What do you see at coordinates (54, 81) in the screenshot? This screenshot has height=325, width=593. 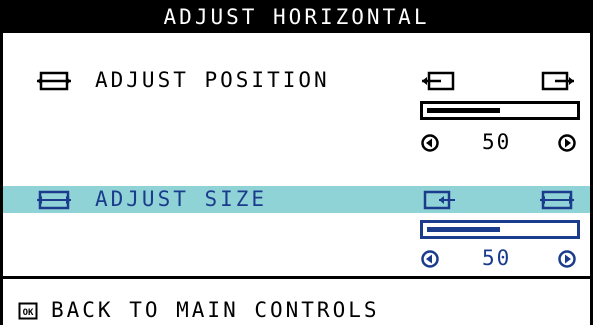 I see `h-position-icon` at bounding box center [54, 81].